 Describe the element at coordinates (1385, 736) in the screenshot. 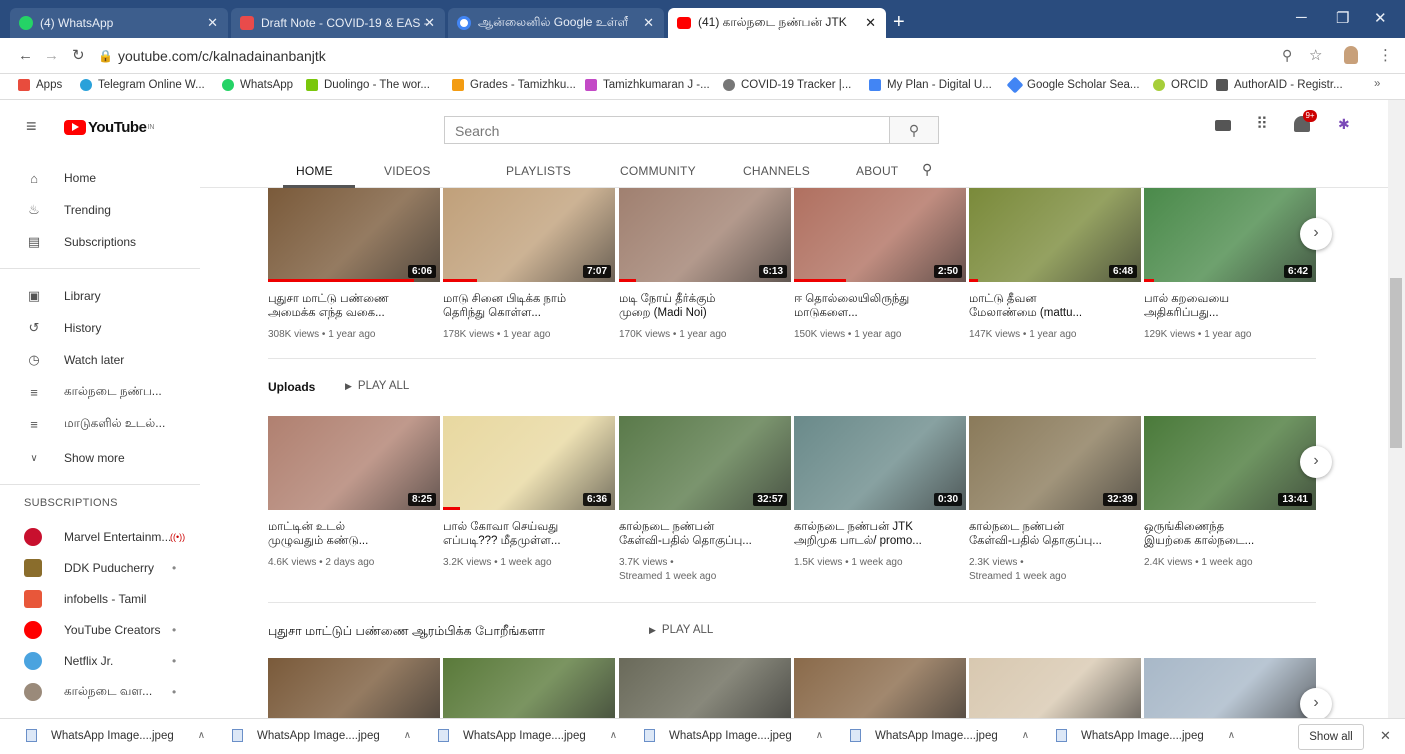

I see `close-download-bar-icon: ✕` at that location.